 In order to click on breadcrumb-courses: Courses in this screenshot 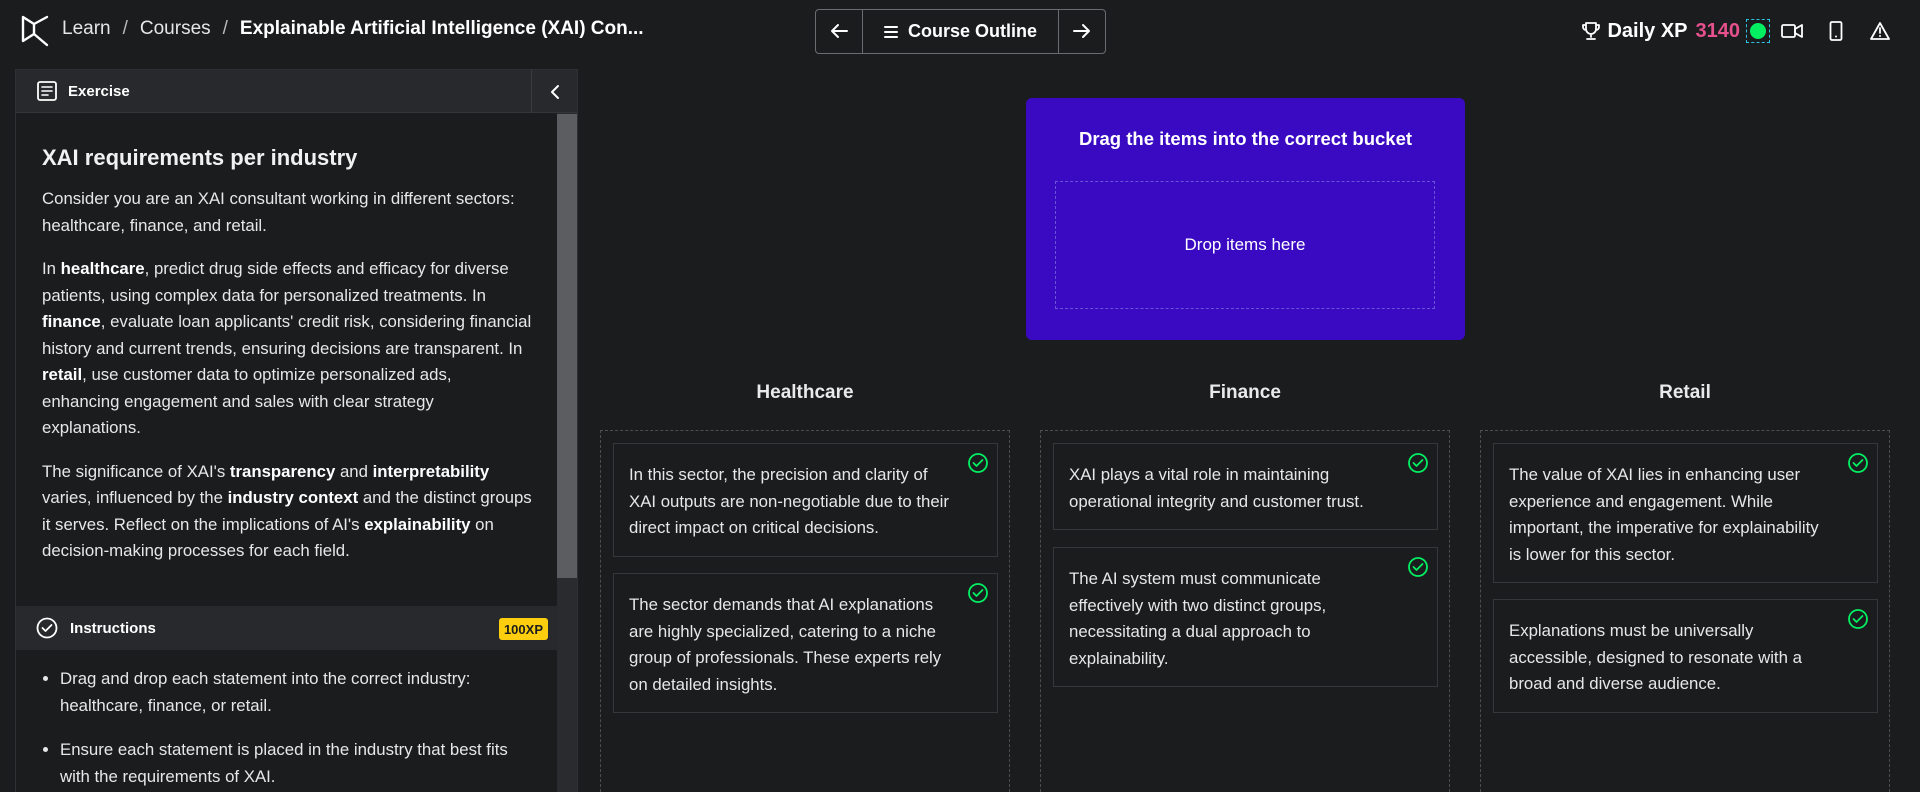, I will do `click(175, 29)`.